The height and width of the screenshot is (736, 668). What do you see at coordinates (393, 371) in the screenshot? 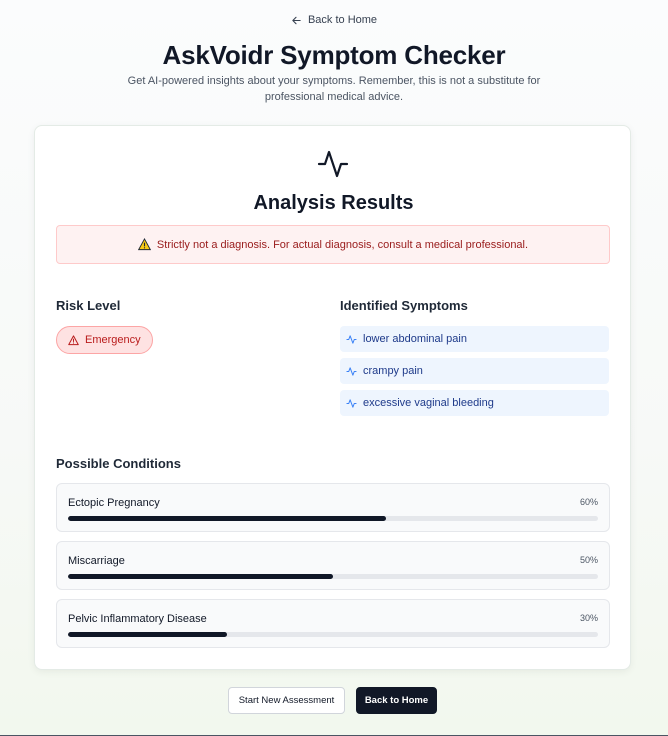
I see `symptom-label: crampy pain` at bounding box center [393, 371].